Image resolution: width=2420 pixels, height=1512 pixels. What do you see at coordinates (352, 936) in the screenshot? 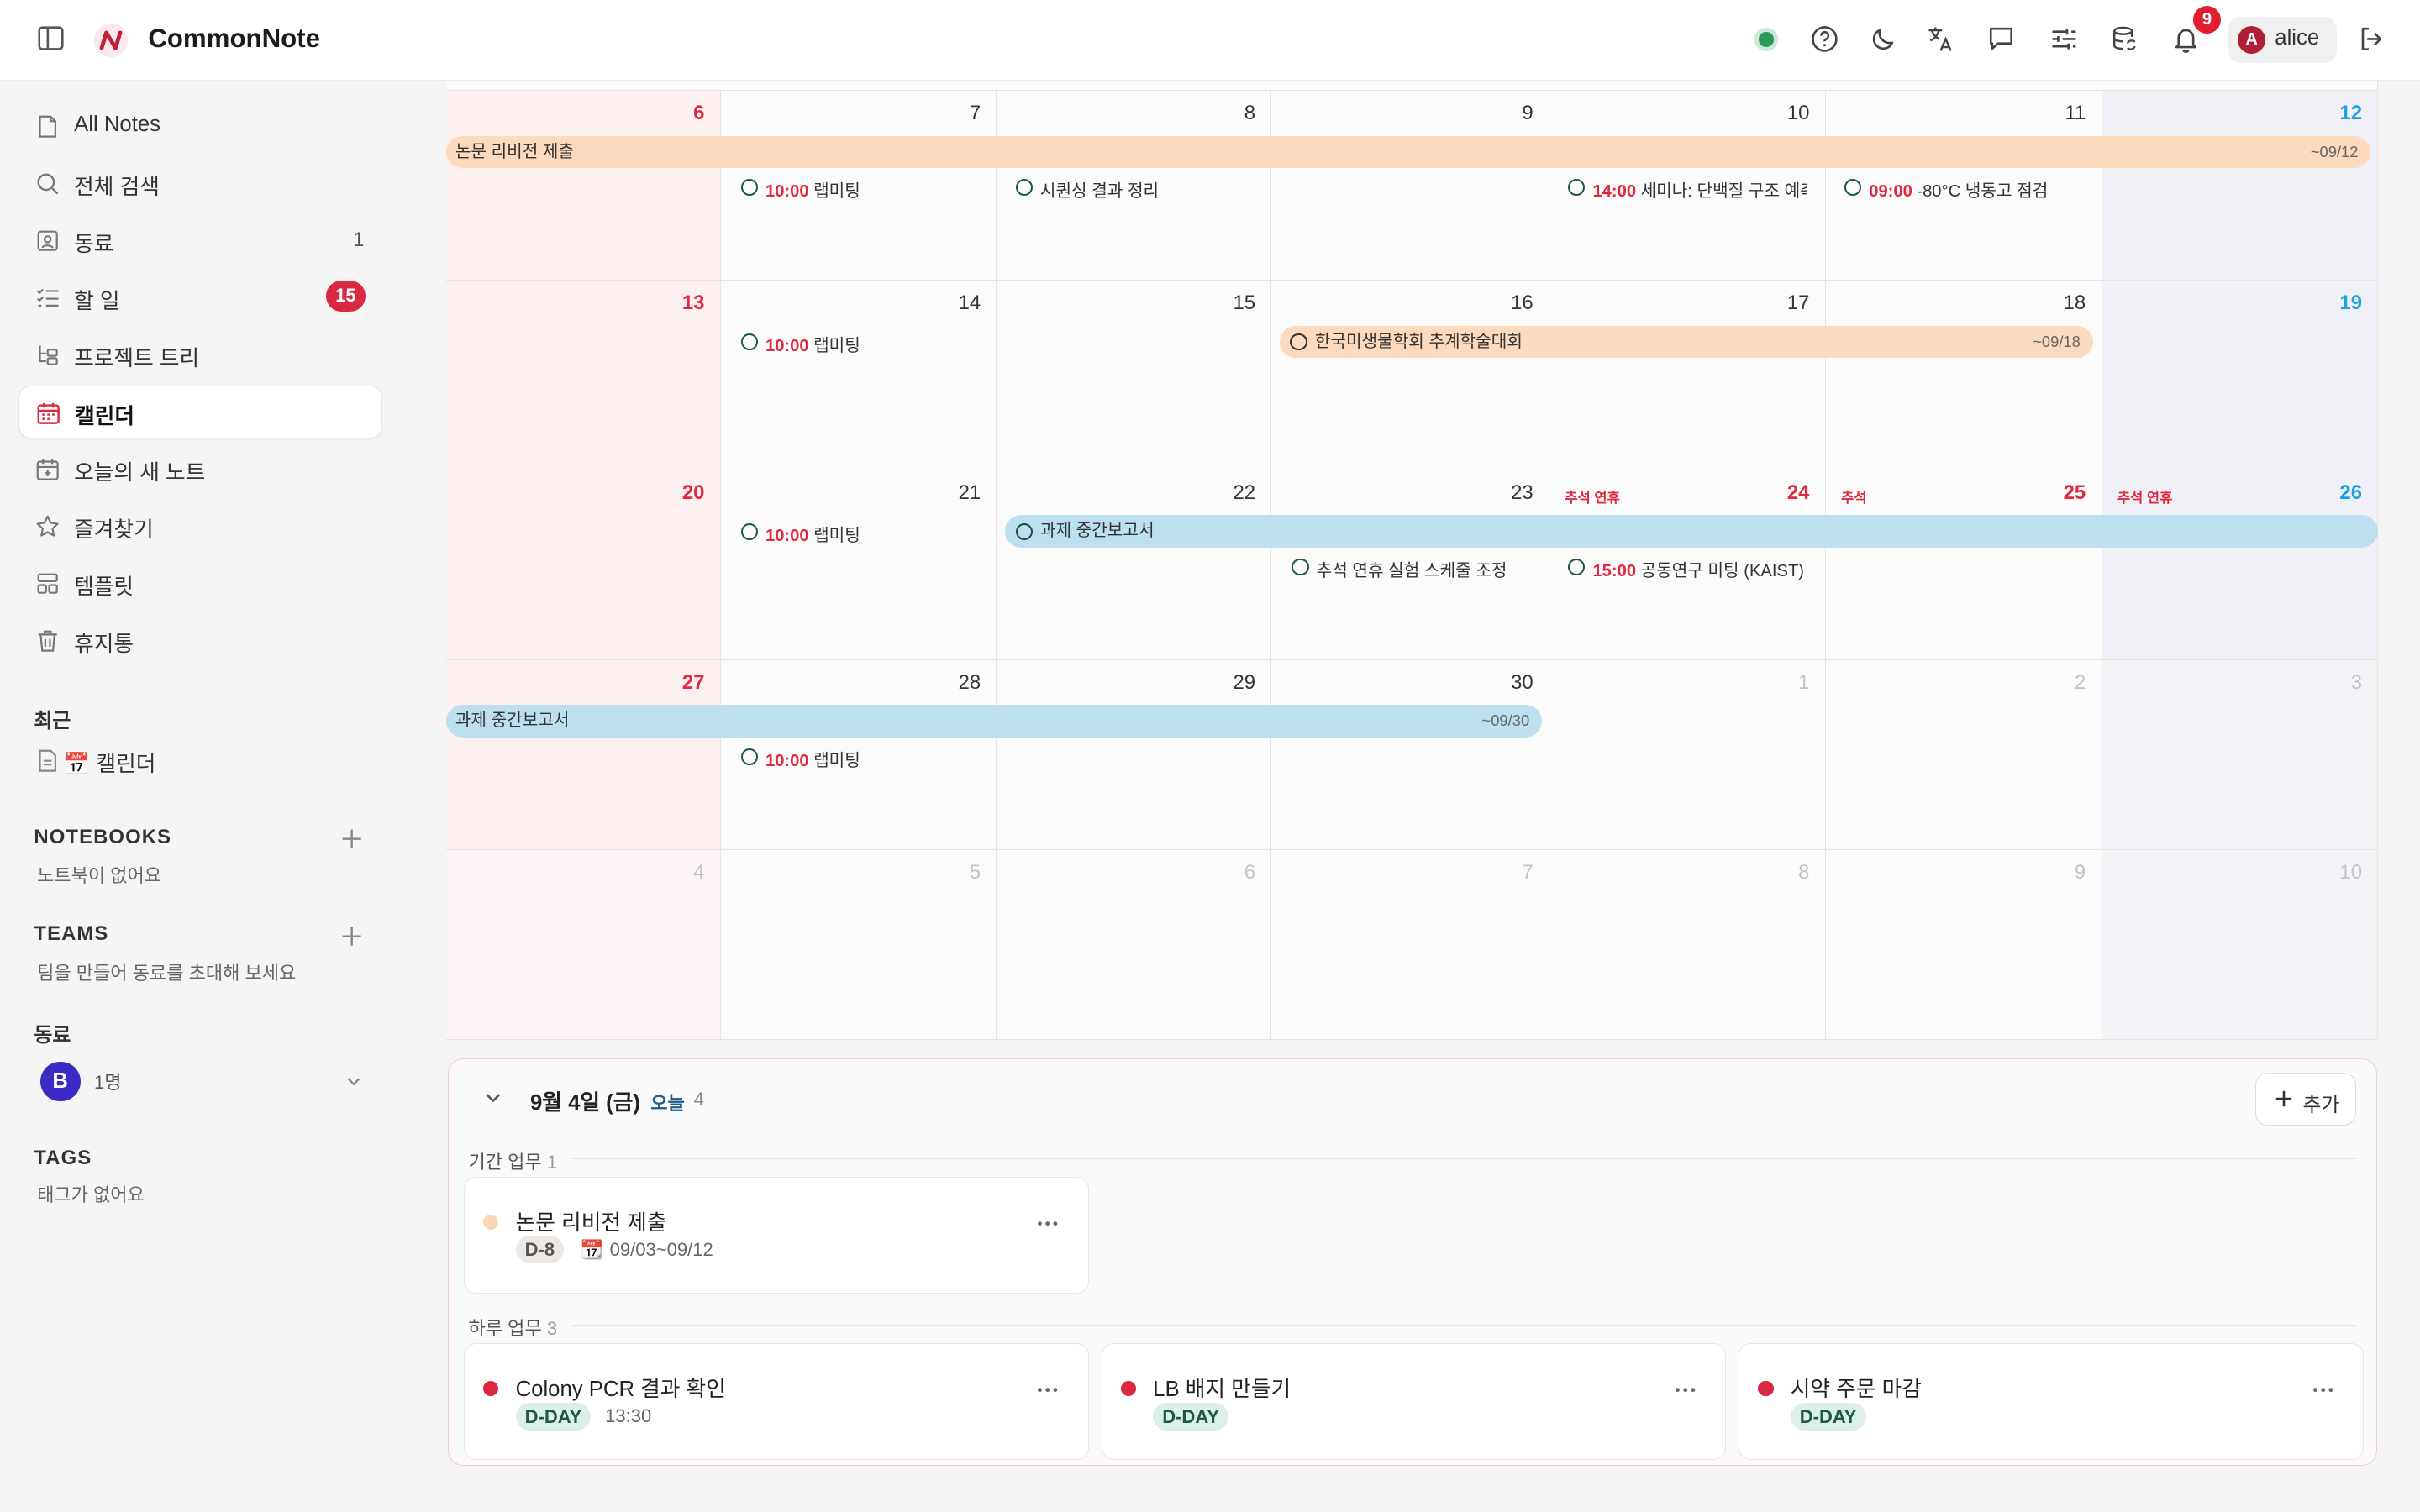
I see `add-team-icon` at bounding box center [352, 936].